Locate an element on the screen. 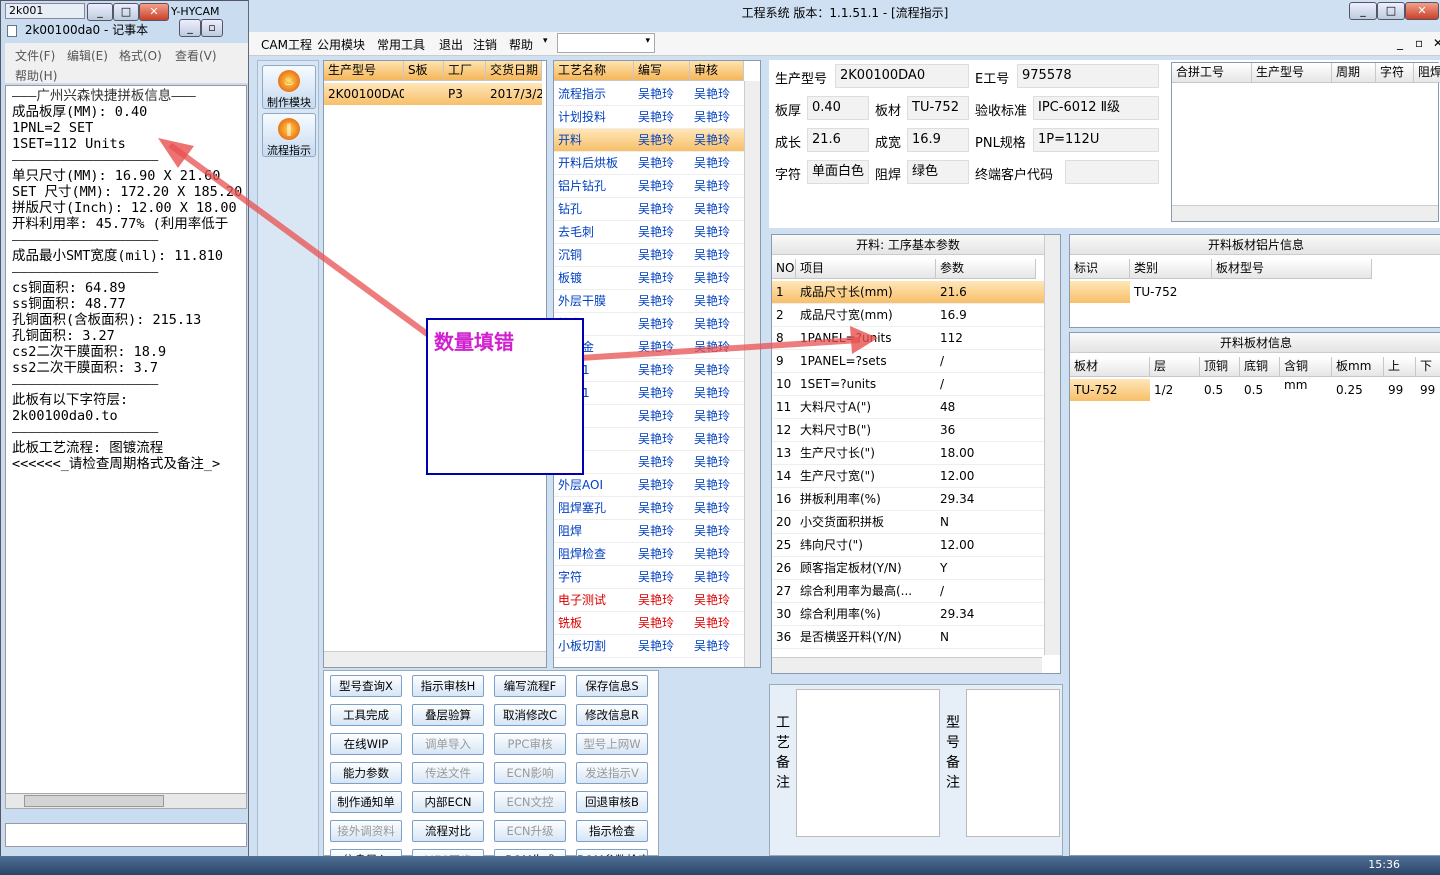  table-row: 8 1PANEL=?units 112 is located at coordinates (908, 338).